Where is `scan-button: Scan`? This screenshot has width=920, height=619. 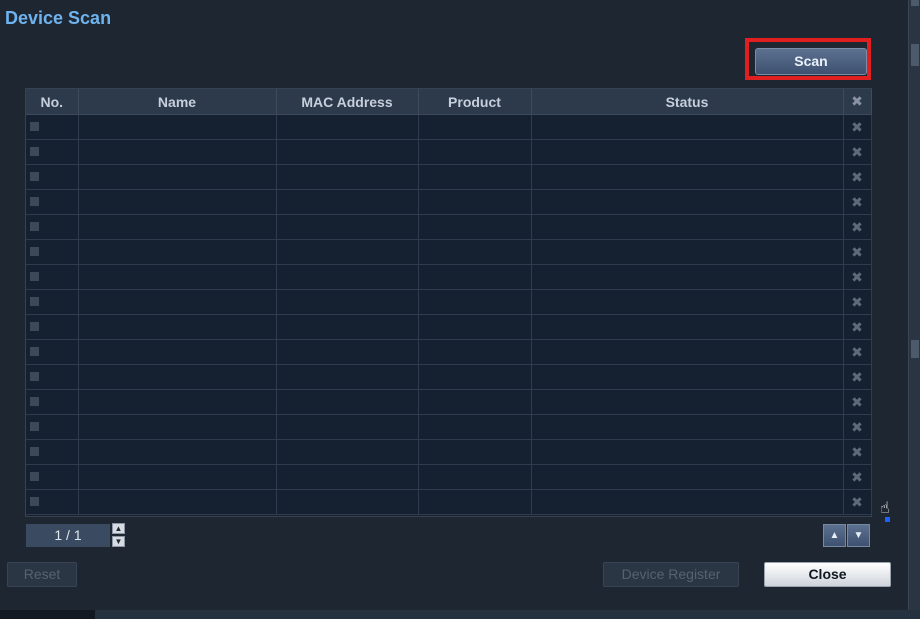 scan-button: Scan is located at coordinates (811, 61).